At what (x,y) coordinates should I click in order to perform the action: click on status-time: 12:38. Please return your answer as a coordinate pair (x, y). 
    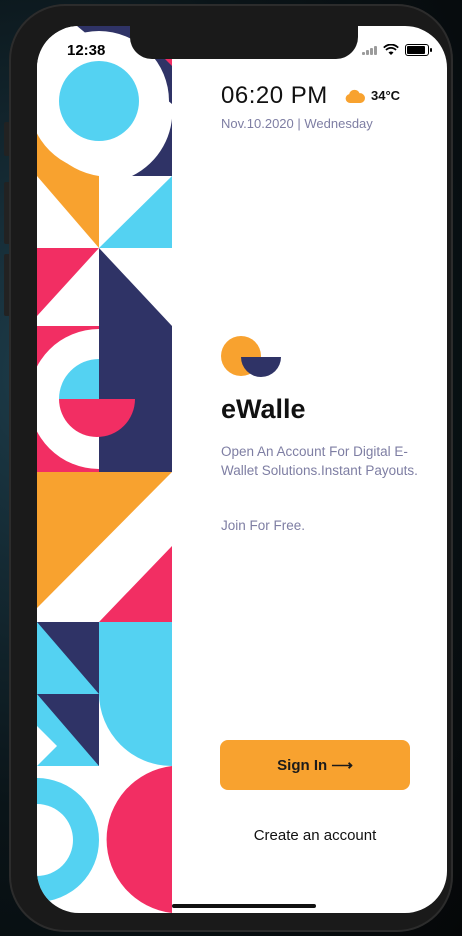
    Looking at the image, I should click on (86, 50).